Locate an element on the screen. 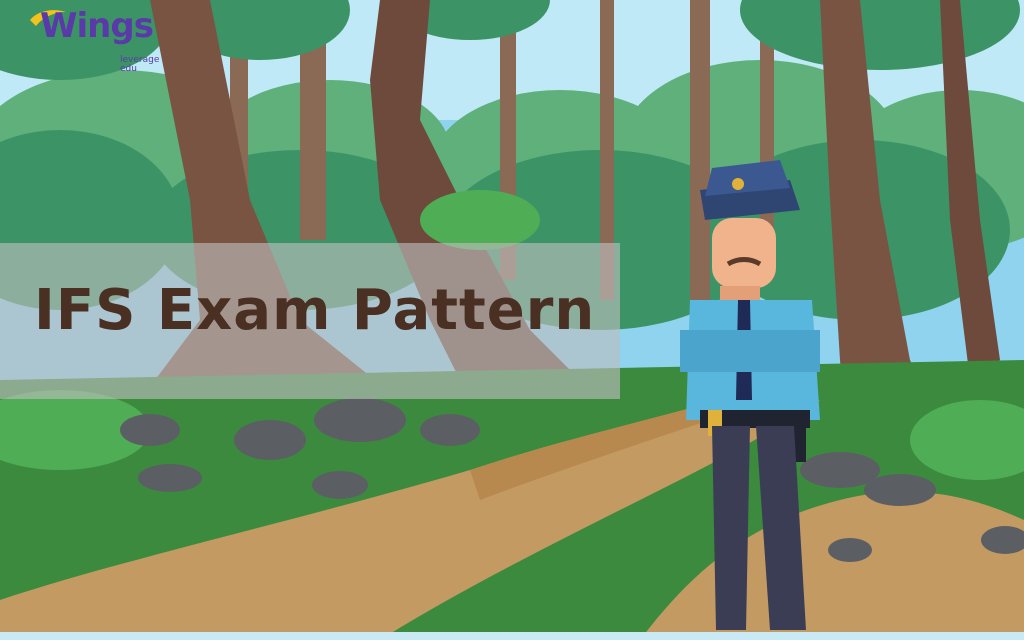 The width and height of the screenshot is (1024, 640). brand-logo: Wings leverage edu is located at coordinates (102, 44).